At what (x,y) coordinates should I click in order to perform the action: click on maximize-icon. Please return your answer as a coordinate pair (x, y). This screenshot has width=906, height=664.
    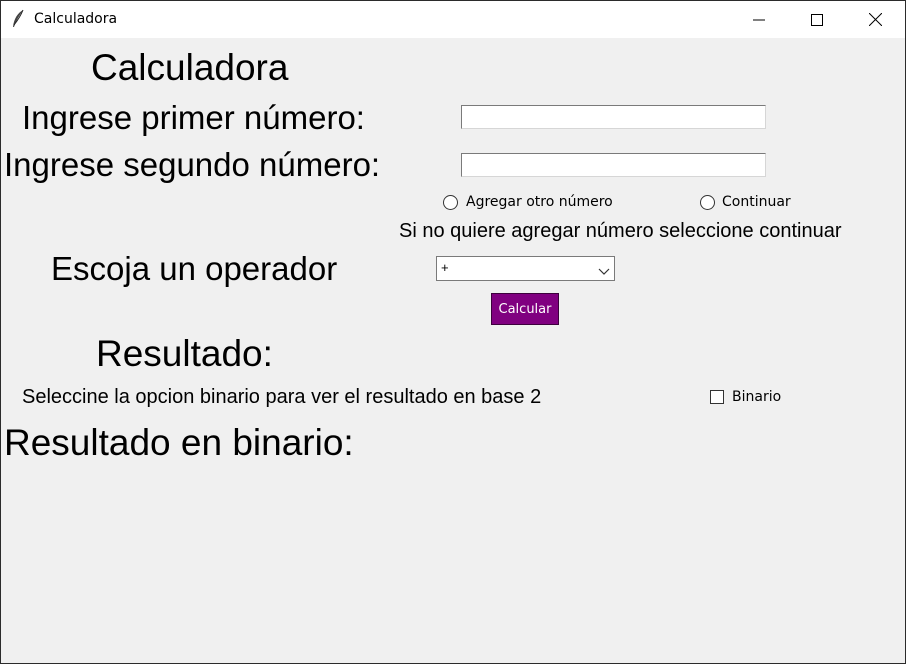
    Looking at the image, I should click on (817, 19).